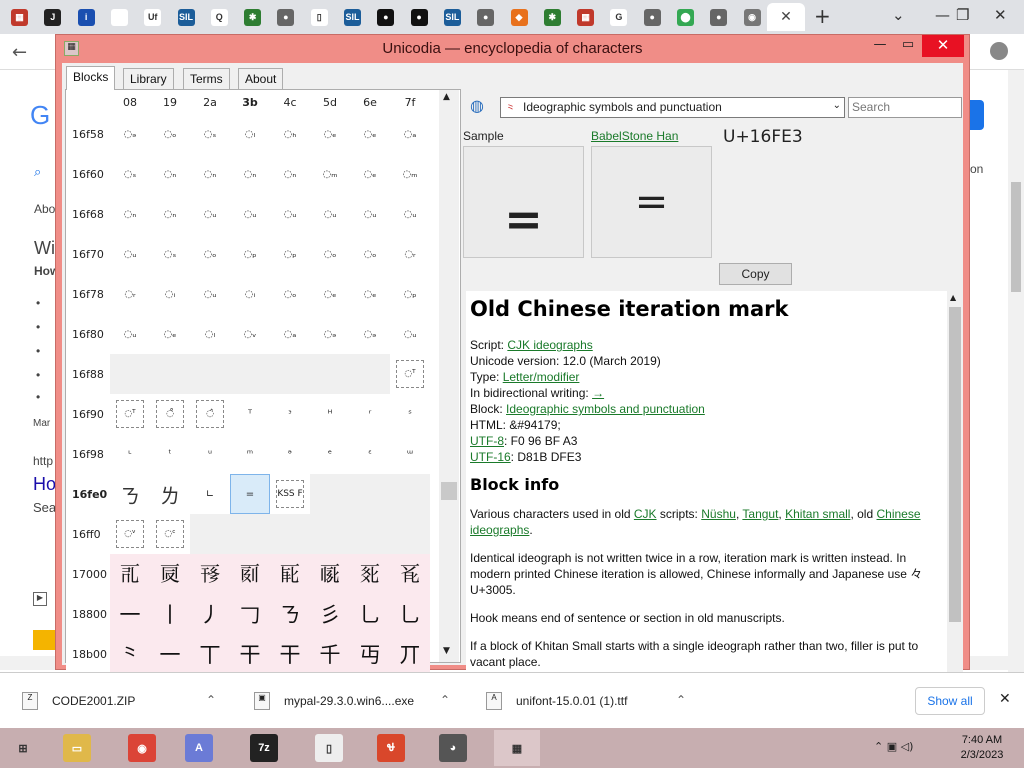  I want to click on back-button: ←, so click(19, 52).